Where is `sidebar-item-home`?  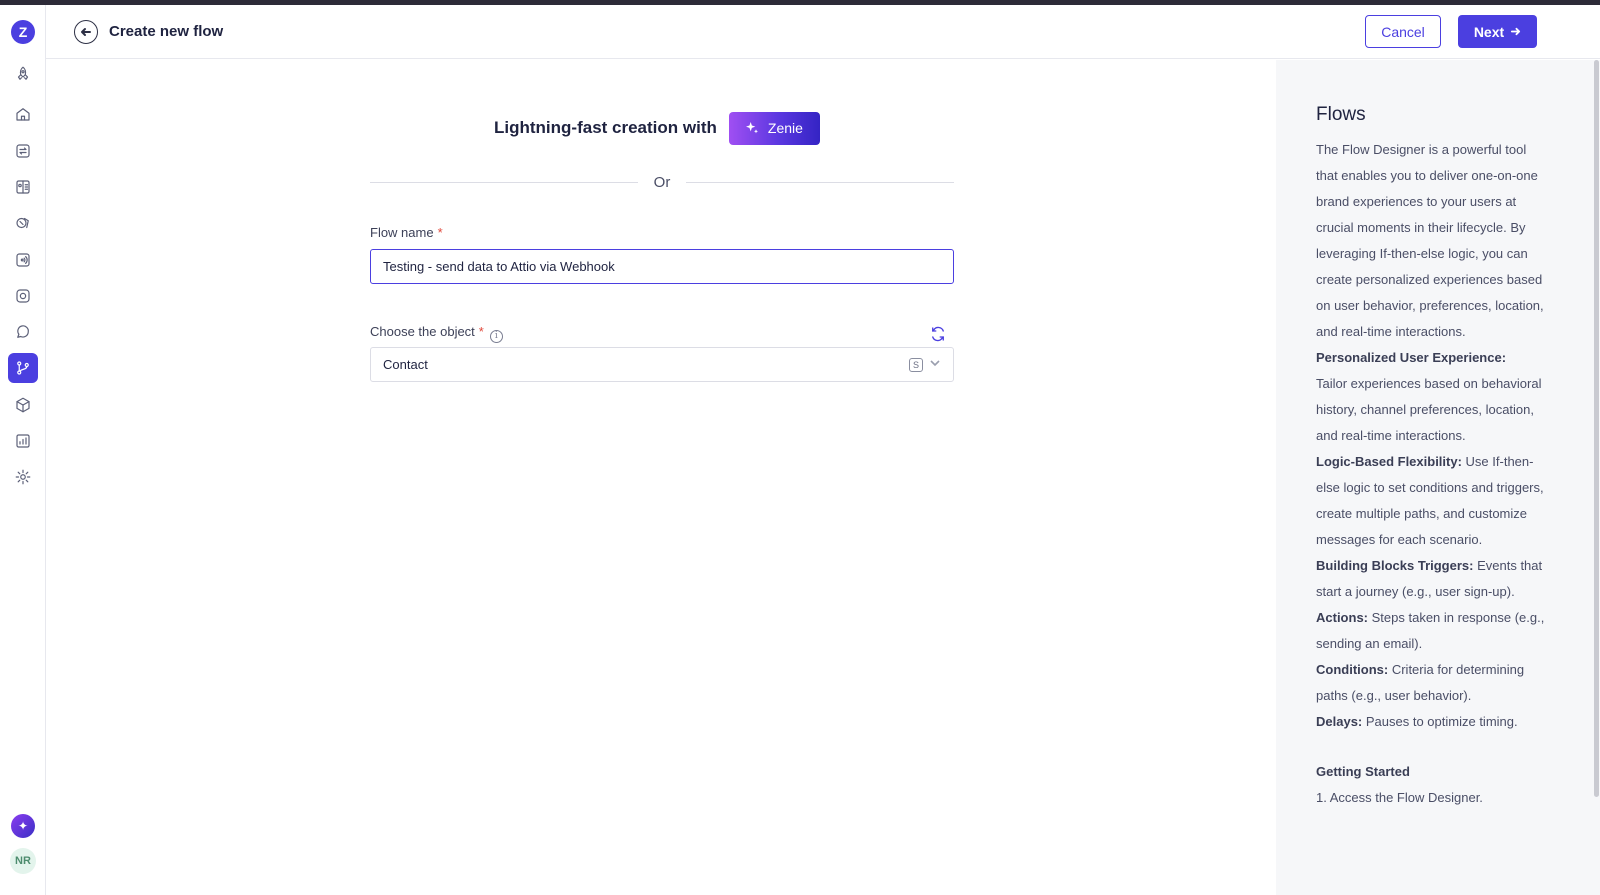 sidebar-item-home is located at coordinates (23, 114).